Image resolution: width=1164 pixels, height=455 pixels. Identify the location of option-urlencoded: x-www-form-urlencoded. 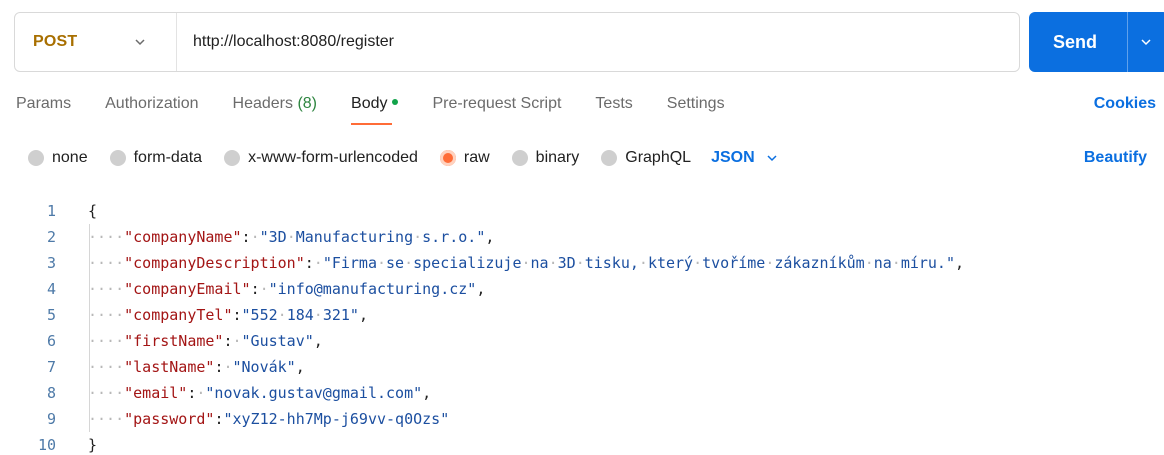
(321, 158).